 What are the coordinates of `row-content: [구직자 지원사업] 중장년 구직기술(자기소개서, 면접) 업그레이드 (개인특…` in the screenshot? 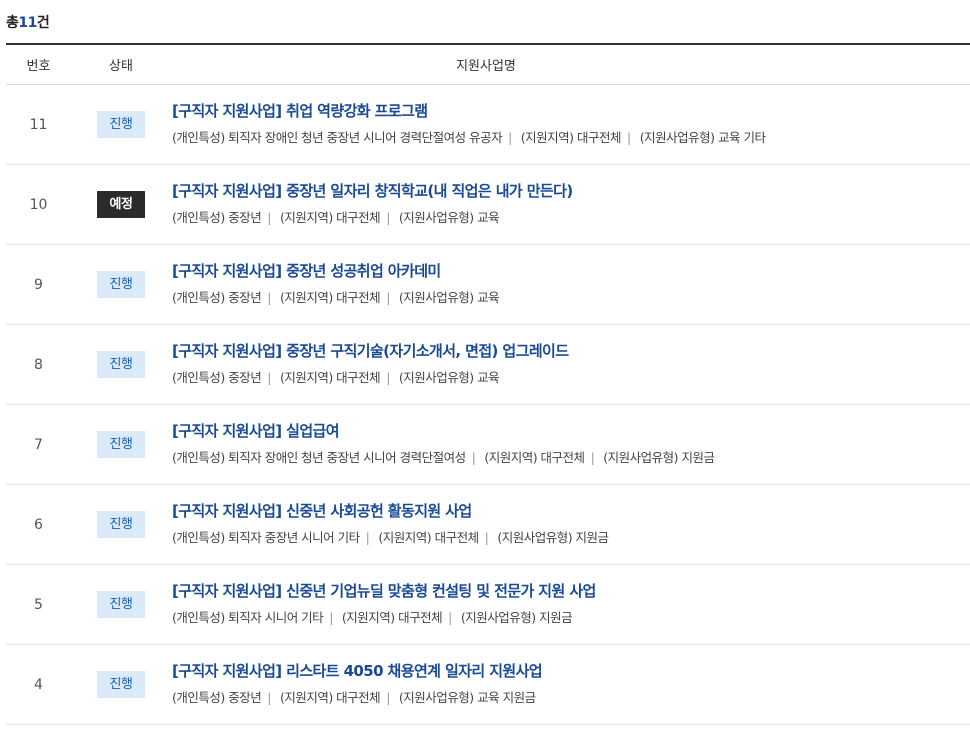 It's located at (570, 364).